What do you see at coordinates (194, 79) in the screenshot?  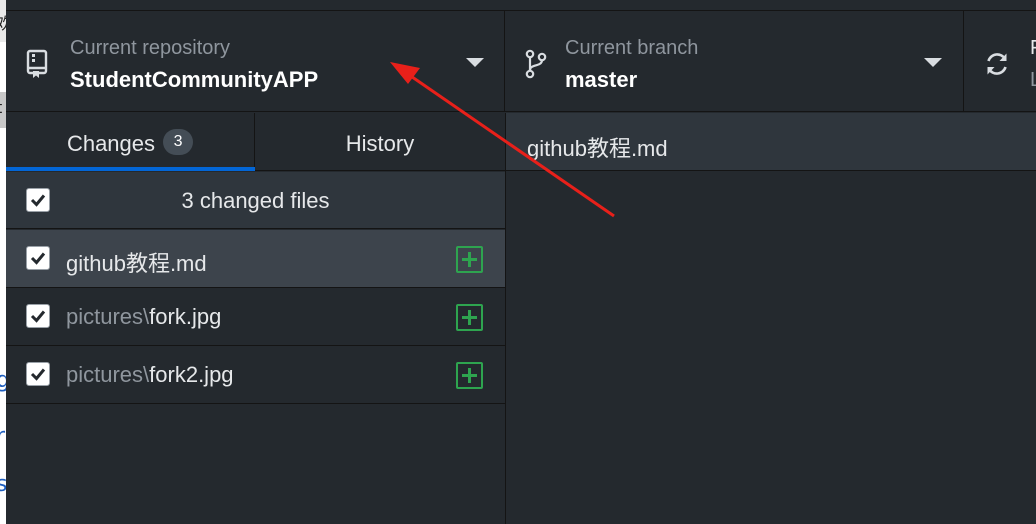 I see `repository-name: StudentCommunityAPP` at bounding box center [194, 79].